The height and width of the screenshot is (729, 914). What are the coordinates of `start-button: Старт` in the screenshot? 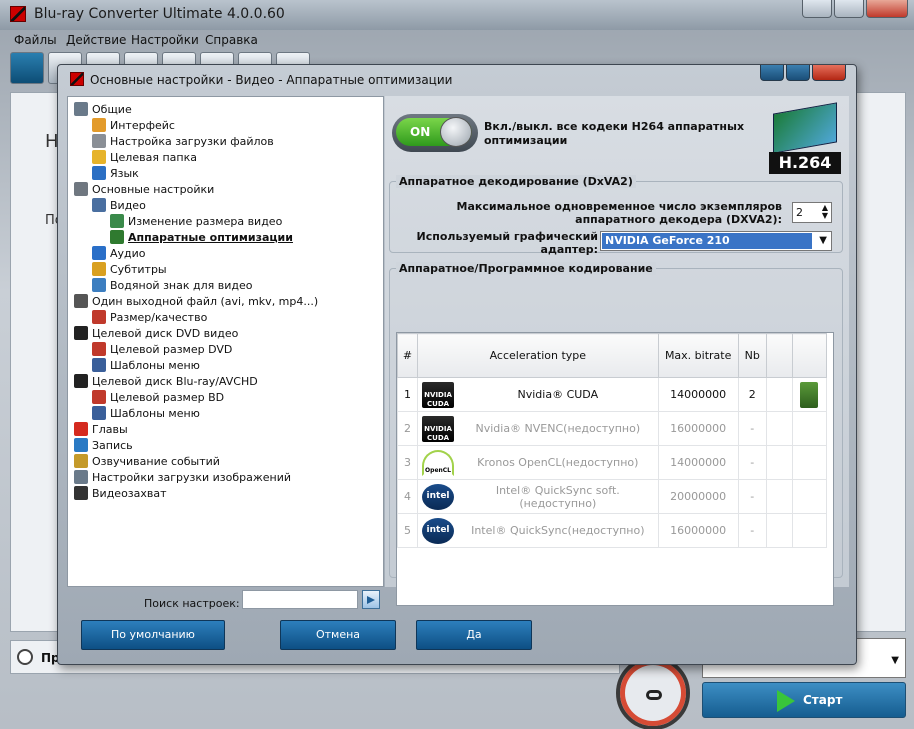 It's located at (804, 700).